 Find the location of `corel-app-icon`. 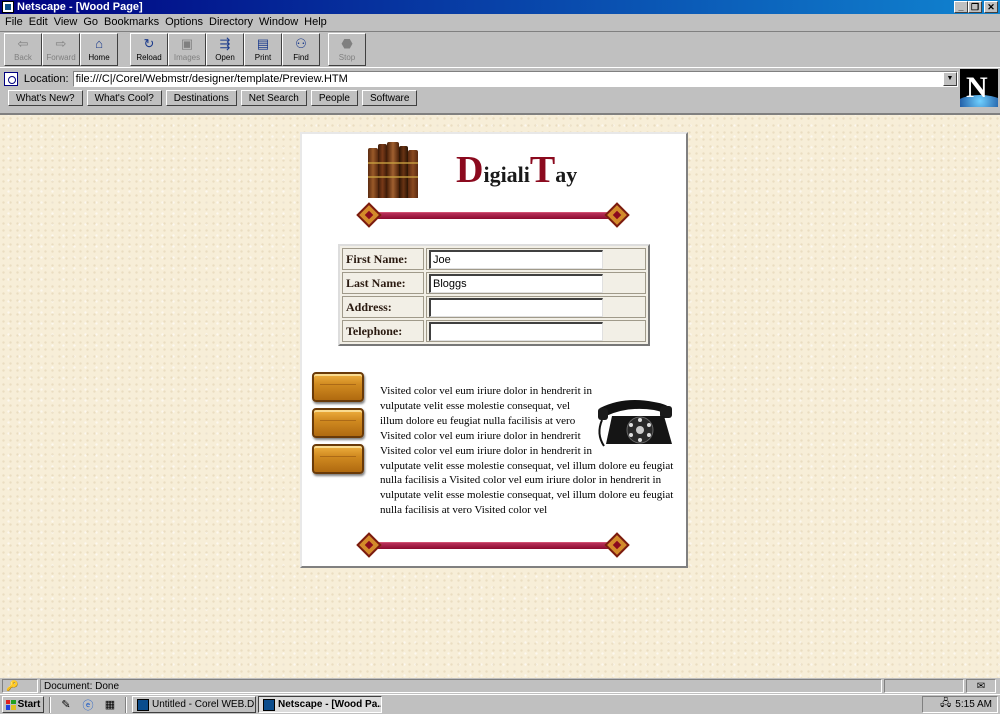

corel-app-icon is located at coordinates (143, 704).